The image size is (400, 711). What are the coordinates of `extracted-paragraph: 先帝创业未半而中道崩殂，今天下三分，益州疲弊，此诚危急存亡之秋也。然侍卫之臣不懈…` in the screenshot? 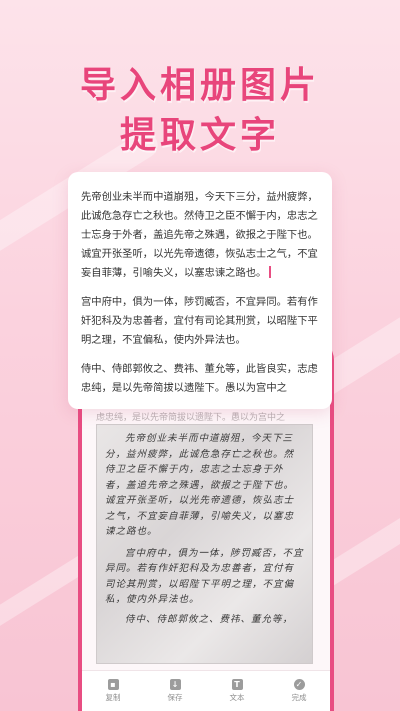 It's located at (200, 235).